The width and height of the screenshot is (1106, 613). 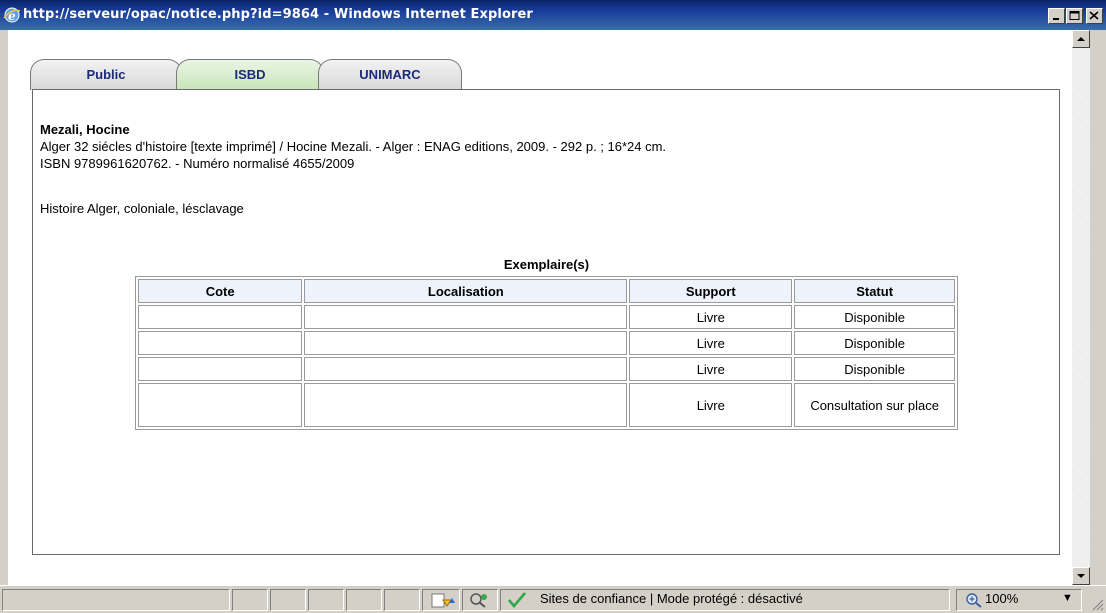 I want to click on column-header-localisation: Localisation, so click(x=466, y=291).